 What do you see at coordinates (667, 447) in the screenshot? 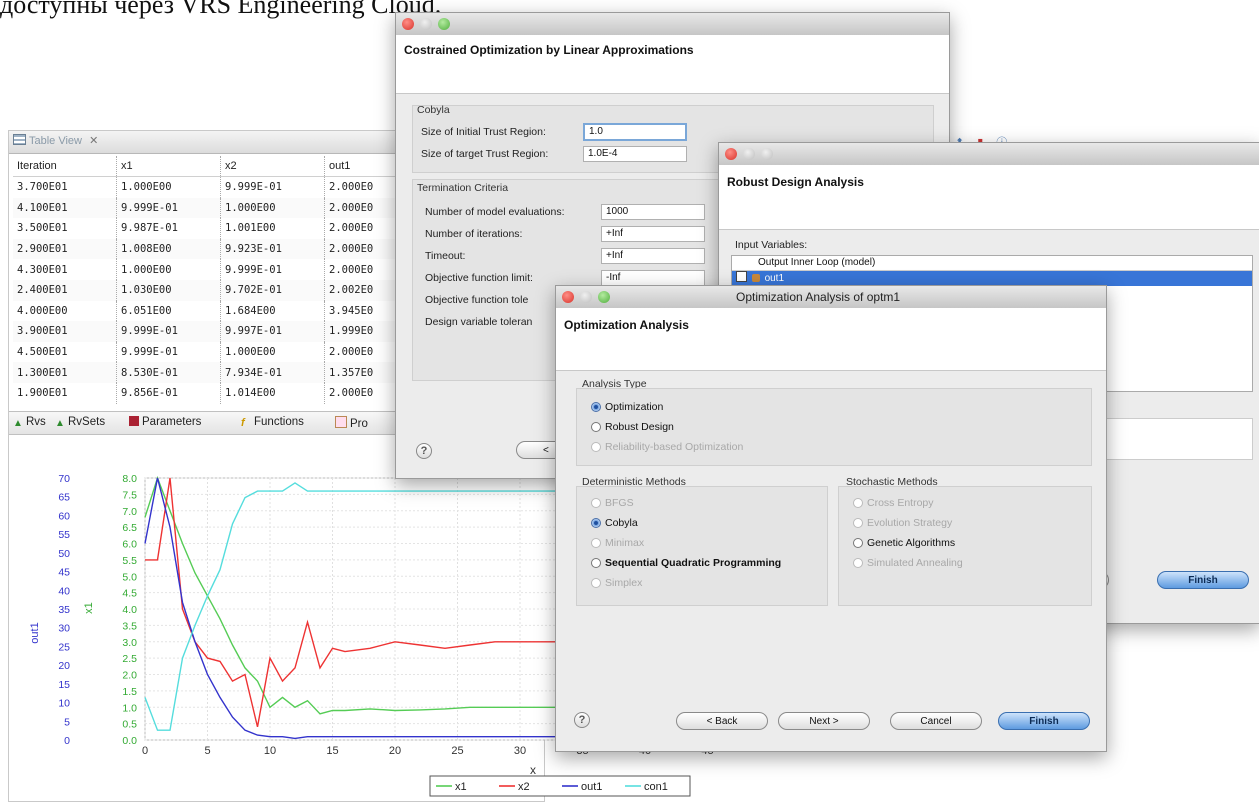
I see `radio-reliability-optimization: Reliability-based Optimization` at bounding box center [667, 447].